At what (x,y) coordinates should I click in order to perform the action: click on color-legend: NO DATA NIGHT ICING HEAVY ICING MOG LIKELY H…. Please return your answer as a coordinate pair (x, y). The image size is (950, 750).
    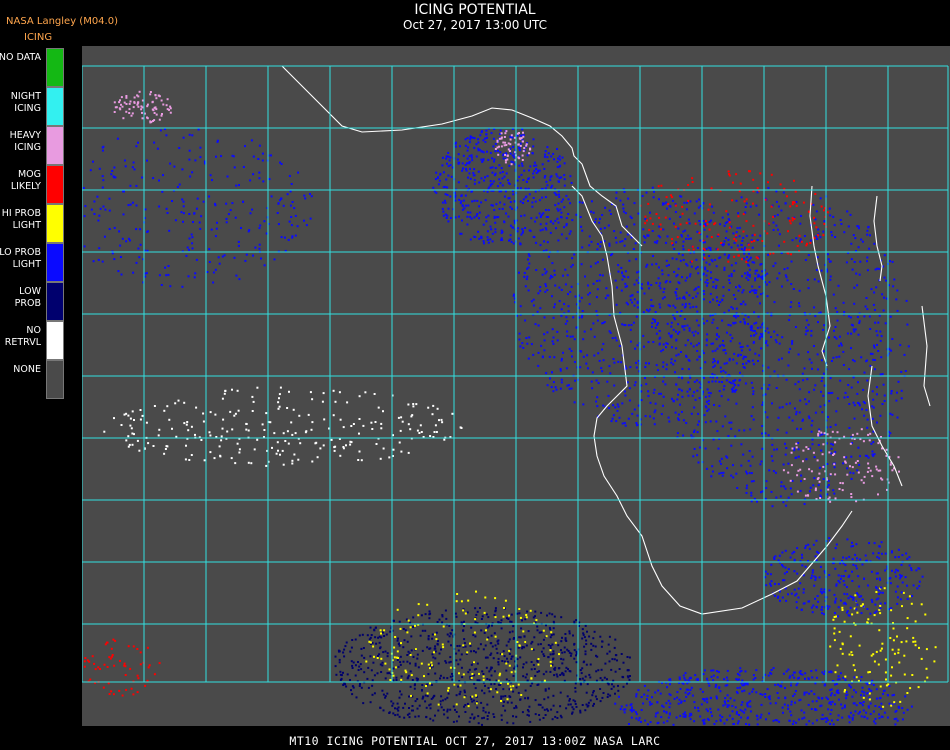
    Looking at the image, I should click on (32, 224).